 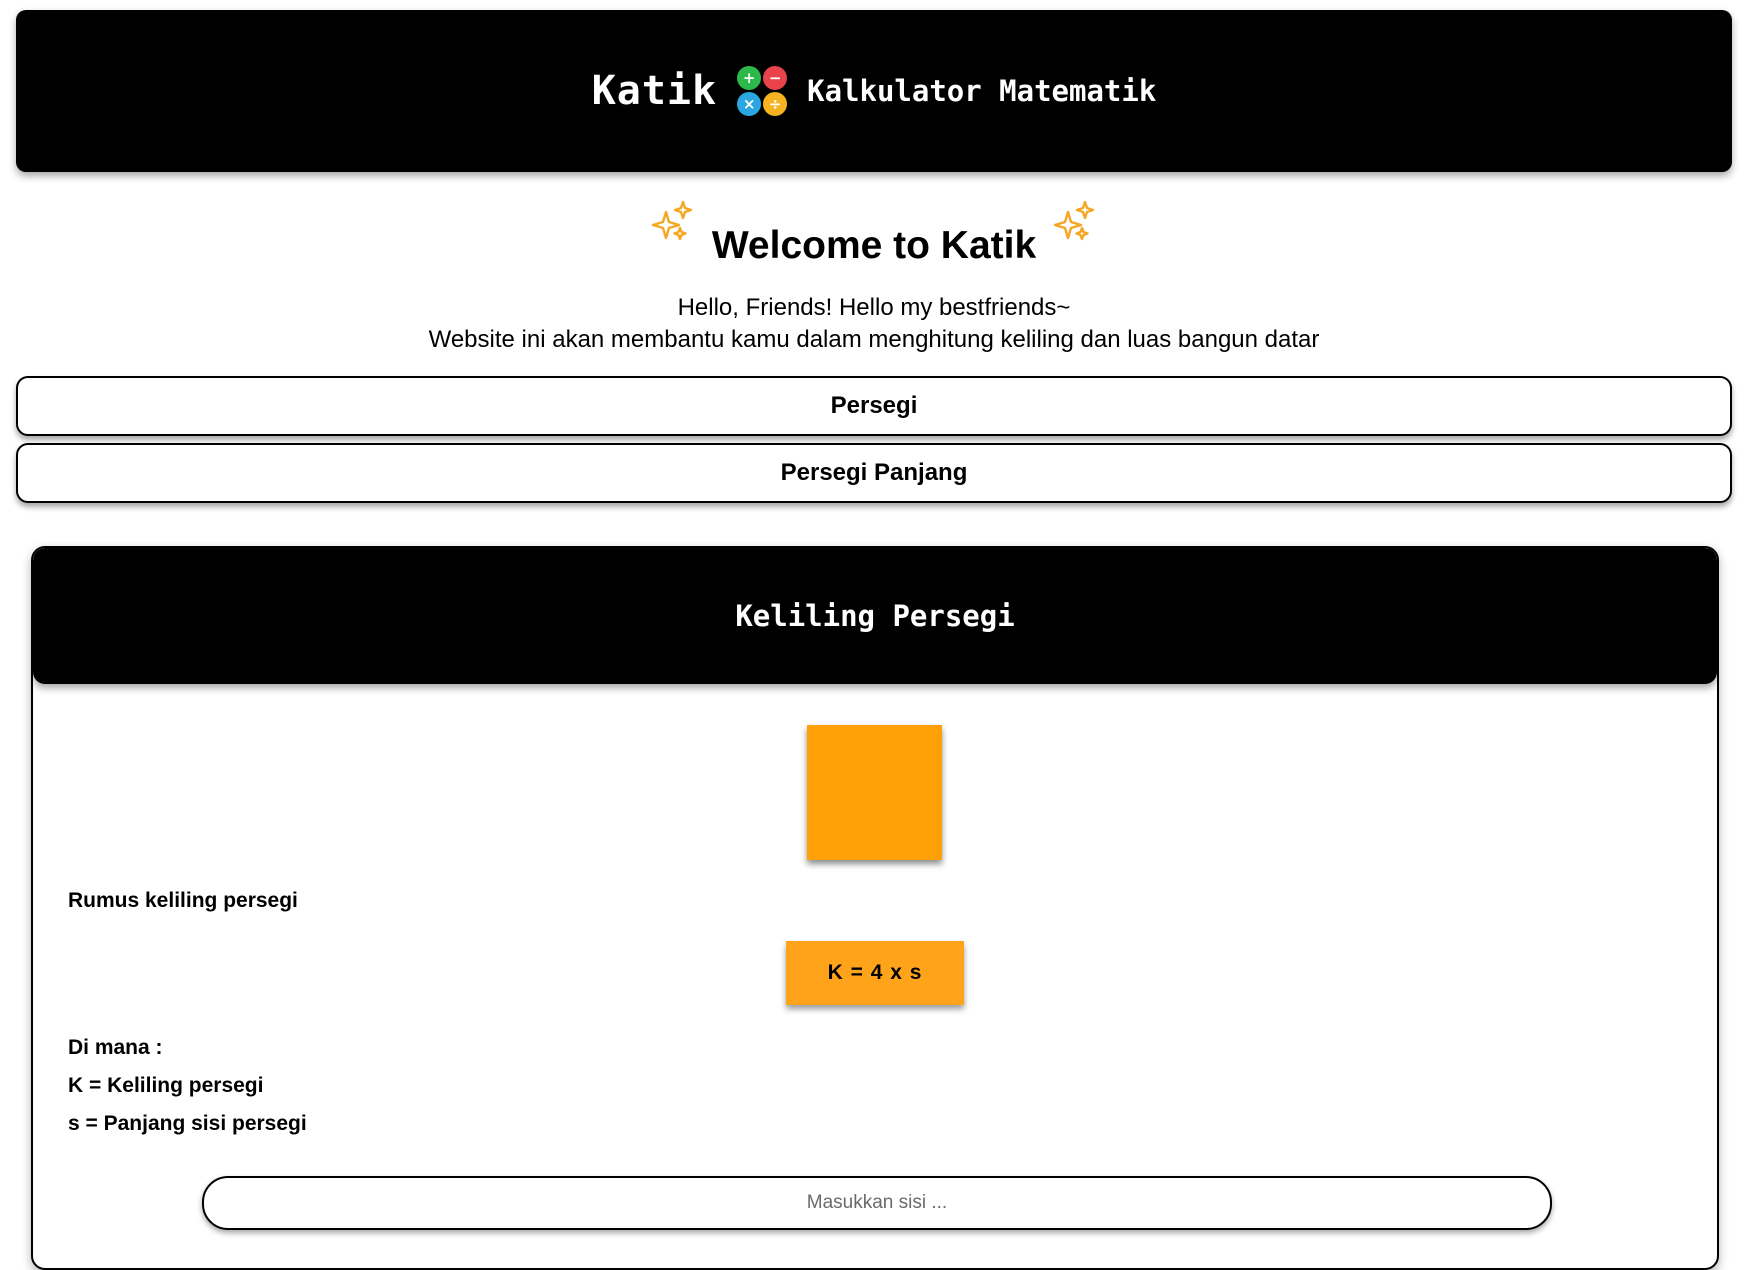 What do you see at coordinates (749, 78) in the screenshot?
I see `plus-icon: +` at bounding box center [749, 78].